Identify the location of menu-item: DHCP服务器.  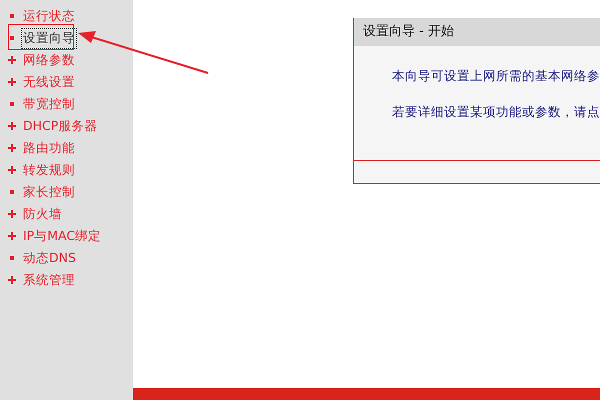
(66, 126).